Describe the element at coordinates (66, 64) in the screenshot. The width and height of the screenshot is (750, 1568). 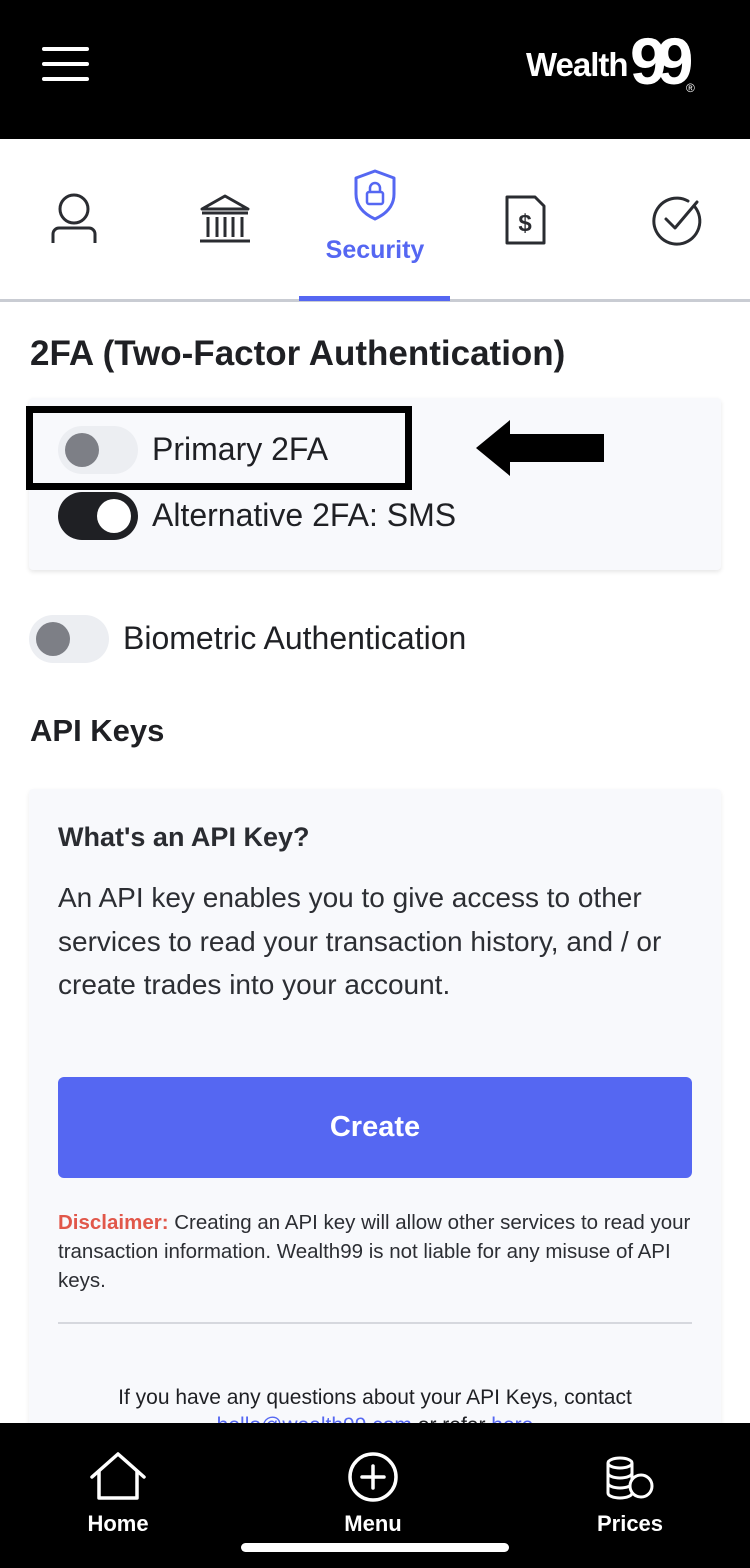
I see `hamburger-icon` at that location.